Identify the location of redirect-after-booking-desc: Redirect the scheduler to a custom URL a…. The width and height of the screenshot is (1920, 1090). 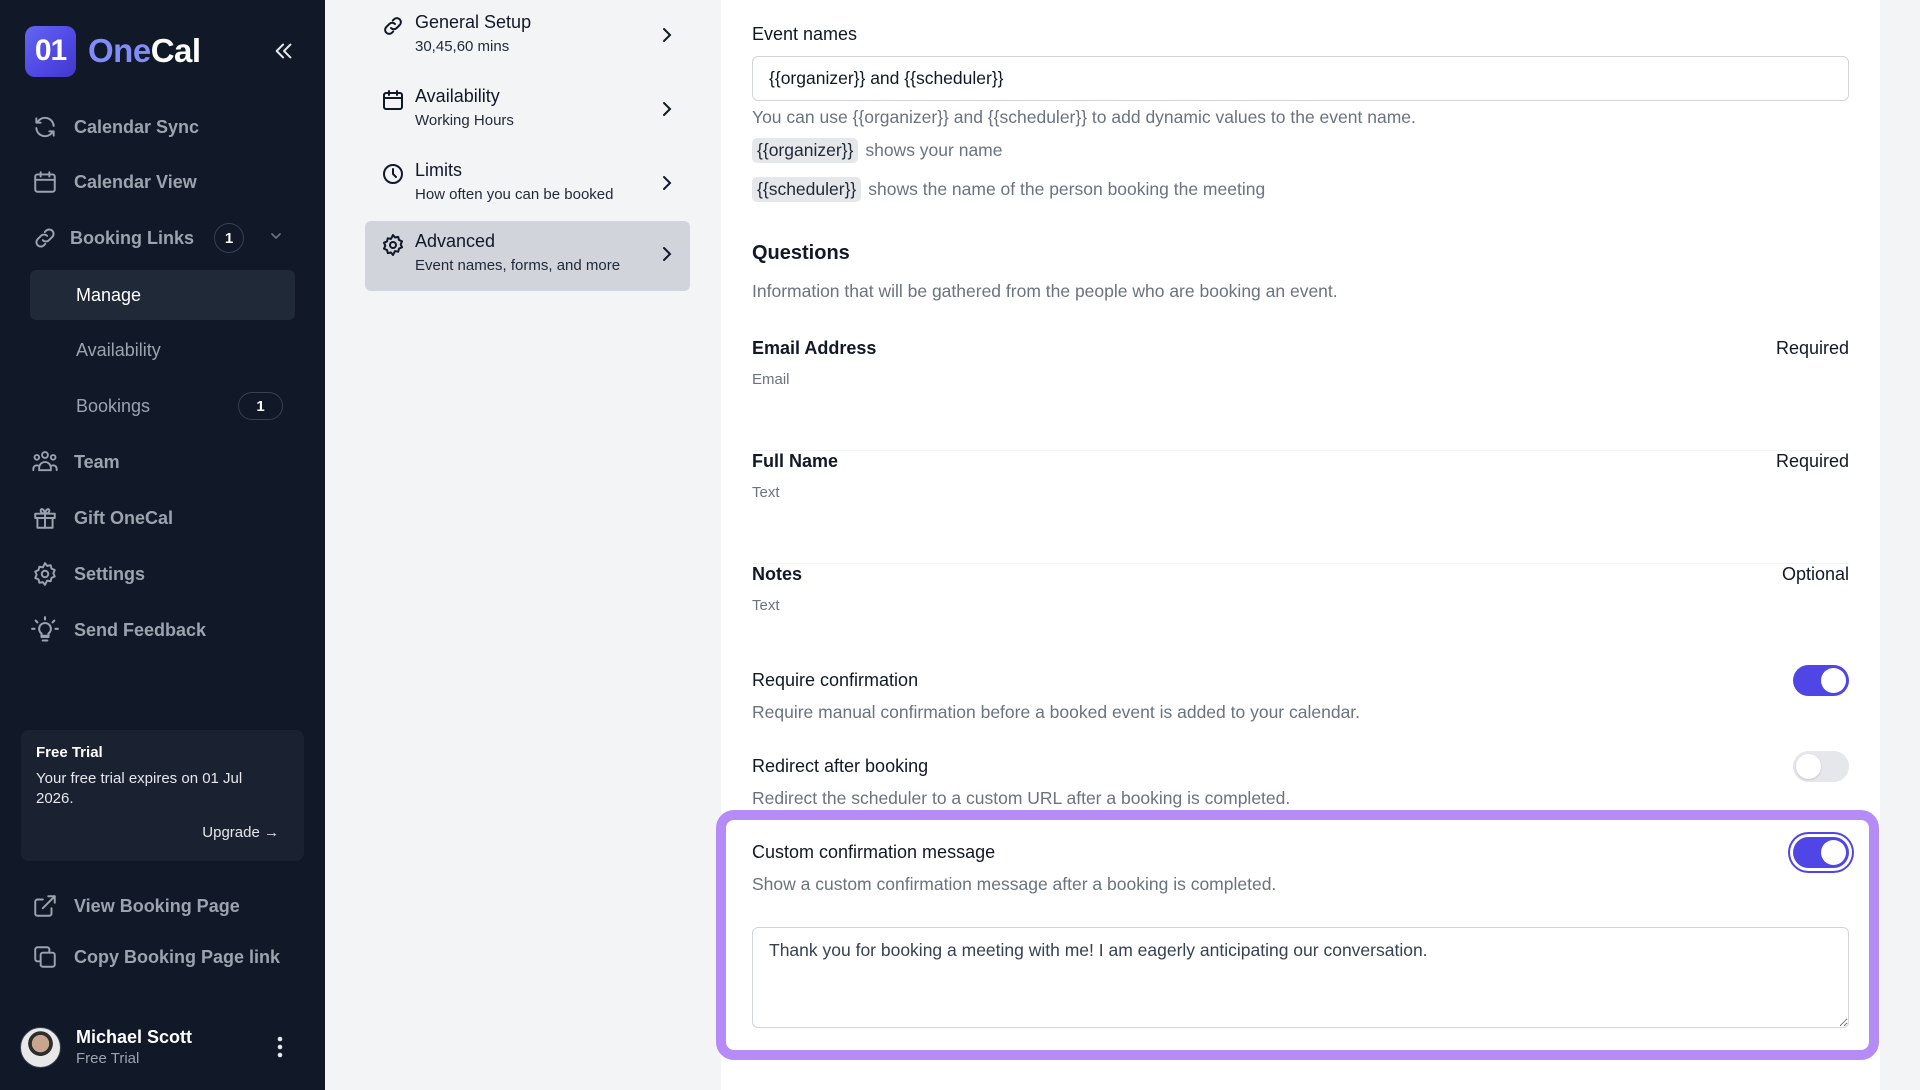
(1021, 798).